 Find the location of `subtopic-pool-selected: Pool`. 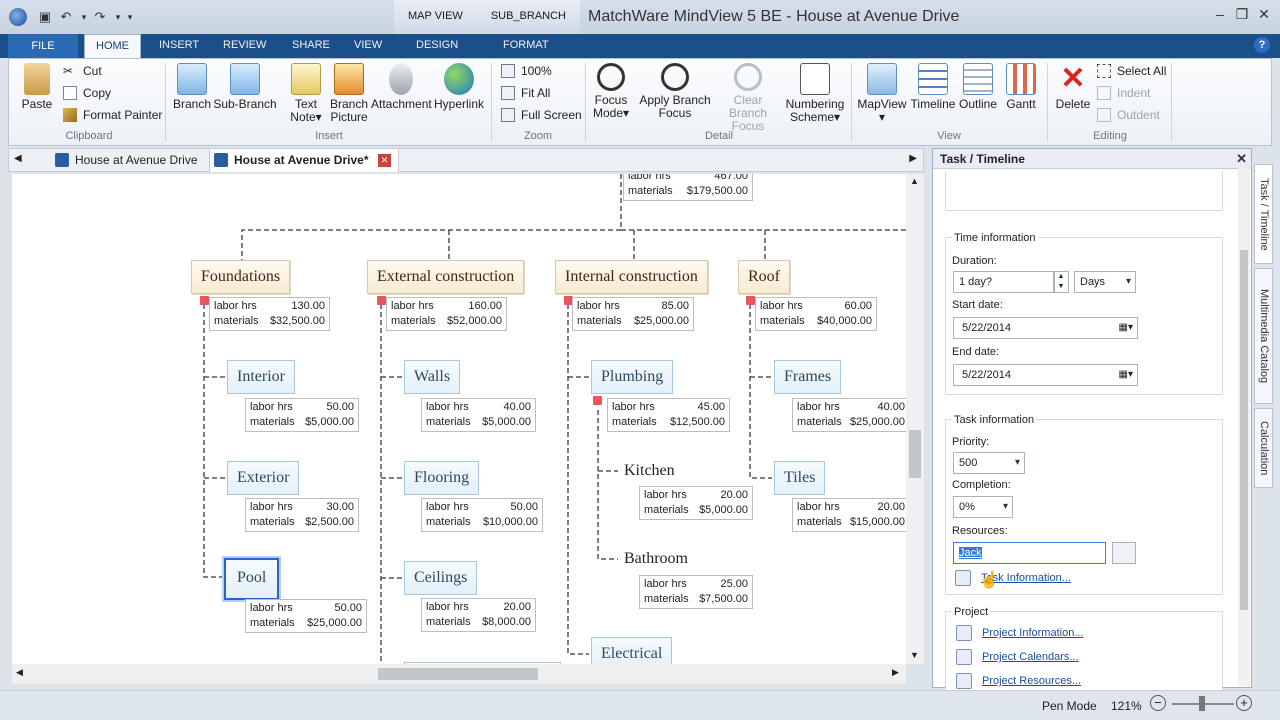

subtopic-pool-selected: Pool is located at coordinates (252, 579).